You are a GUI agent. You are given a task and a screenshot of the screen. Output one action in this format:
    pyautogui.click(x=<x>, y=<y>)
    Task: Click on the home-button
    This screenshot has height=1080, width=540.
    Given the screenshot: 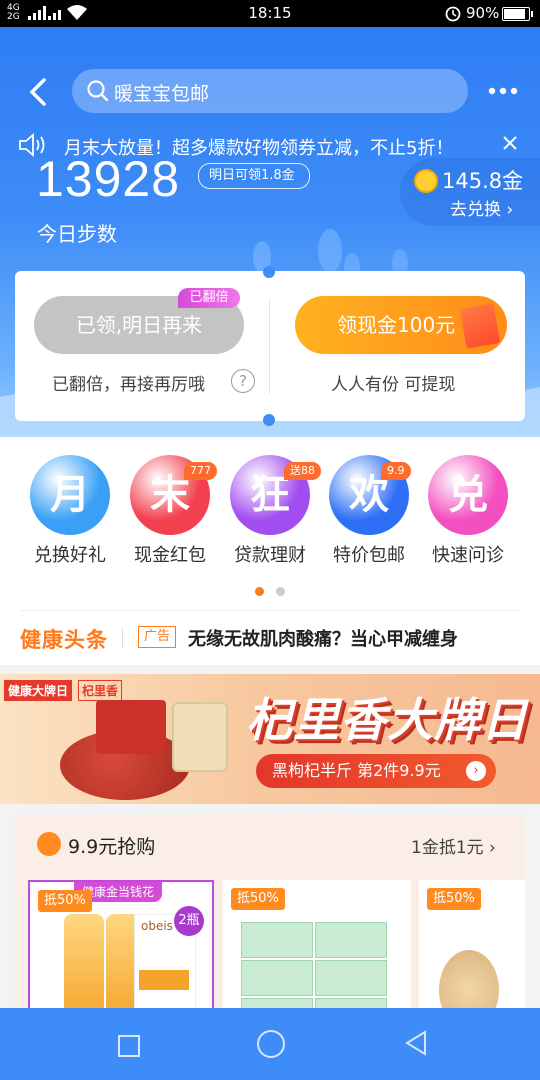 What is the action you would take?
    pyautogui.click(x=271, y=1044)
    